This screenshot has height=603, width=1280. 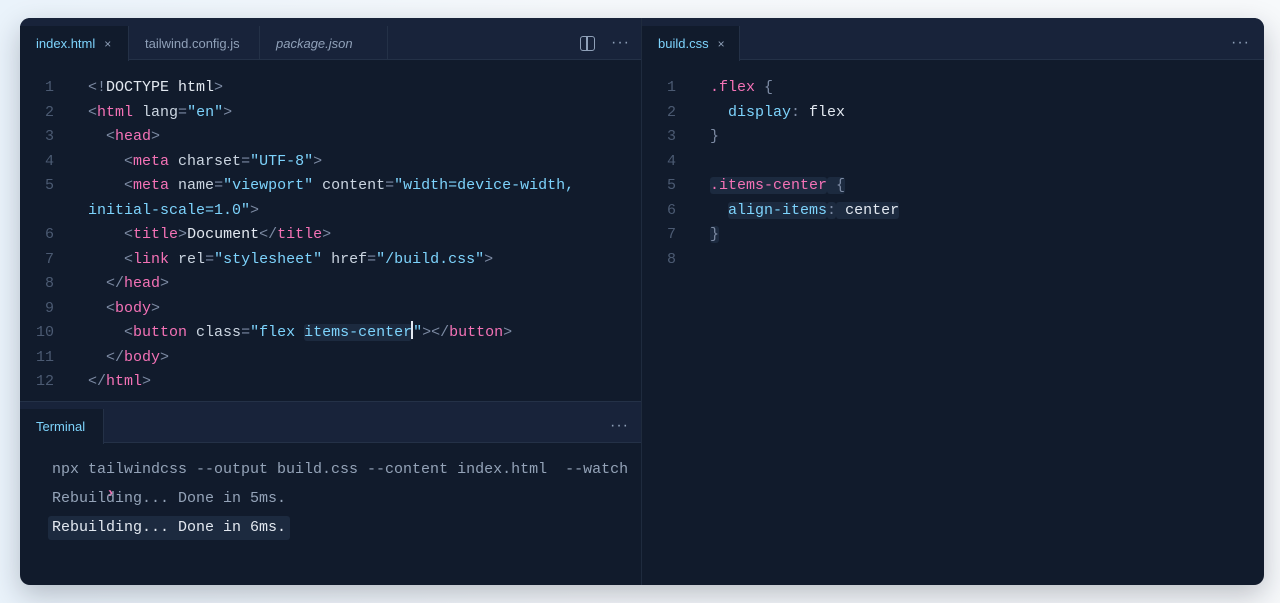 I want to click on tab-package-json: package.json, so click(x=324, y=43).